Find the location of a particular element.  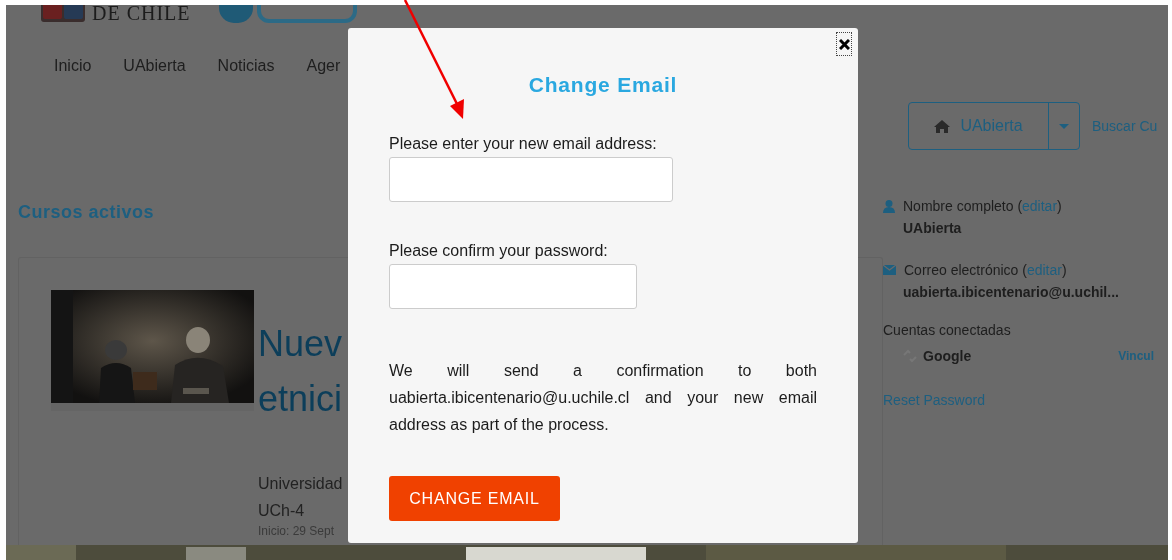

field-label: Please confirm your password: is located at coordinates (499, 251).